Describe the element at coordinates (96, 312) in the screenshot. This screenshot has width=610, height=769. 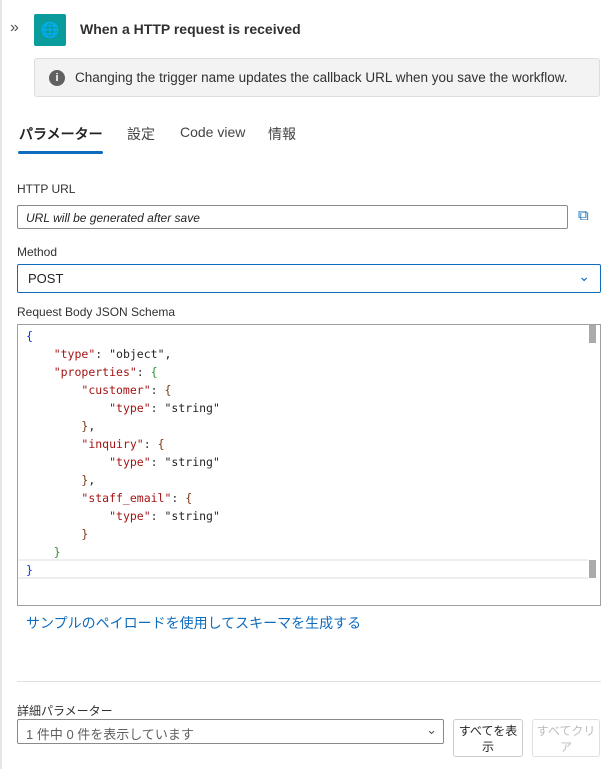
I see `schema-label: Request Body JSON Schema` at that location.